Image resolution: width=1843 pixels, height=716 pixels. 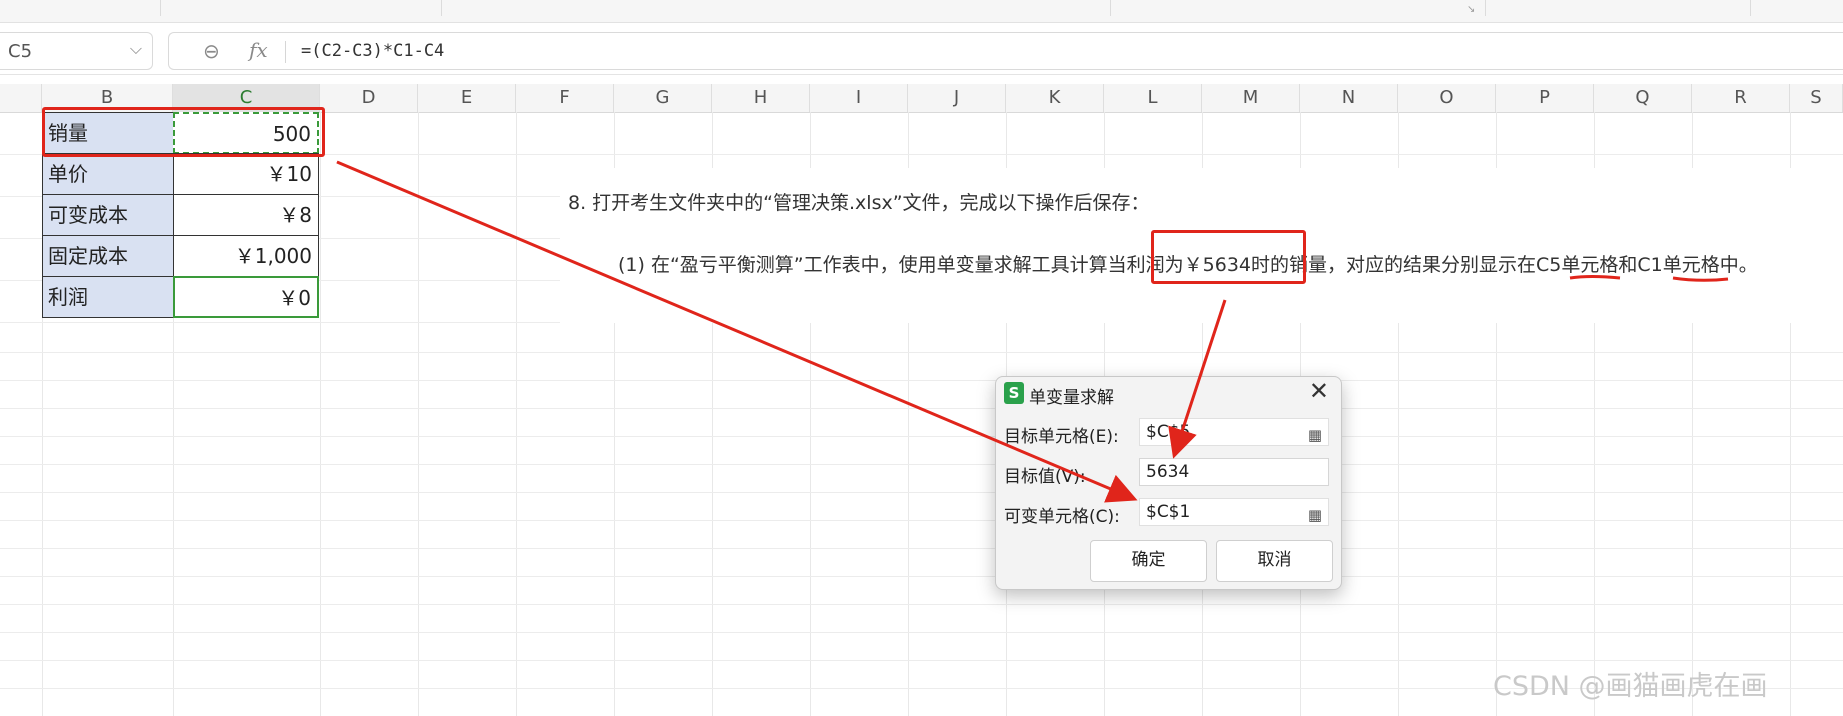 I want to click on underline-c1, so click(x=1700, y=279).